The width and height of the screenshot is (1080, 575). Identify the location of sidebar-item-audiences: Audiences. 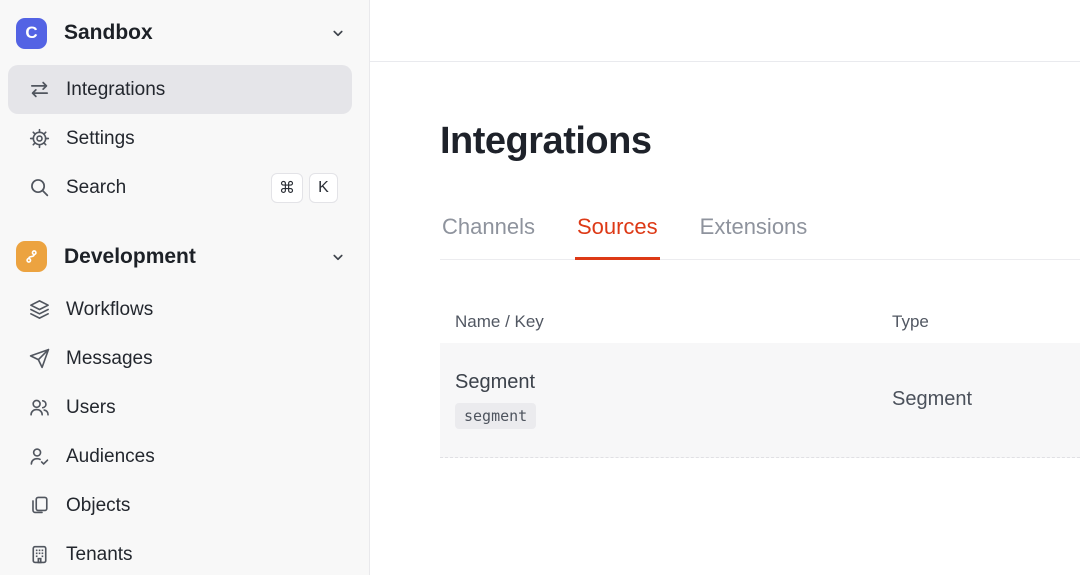
(180, 456).